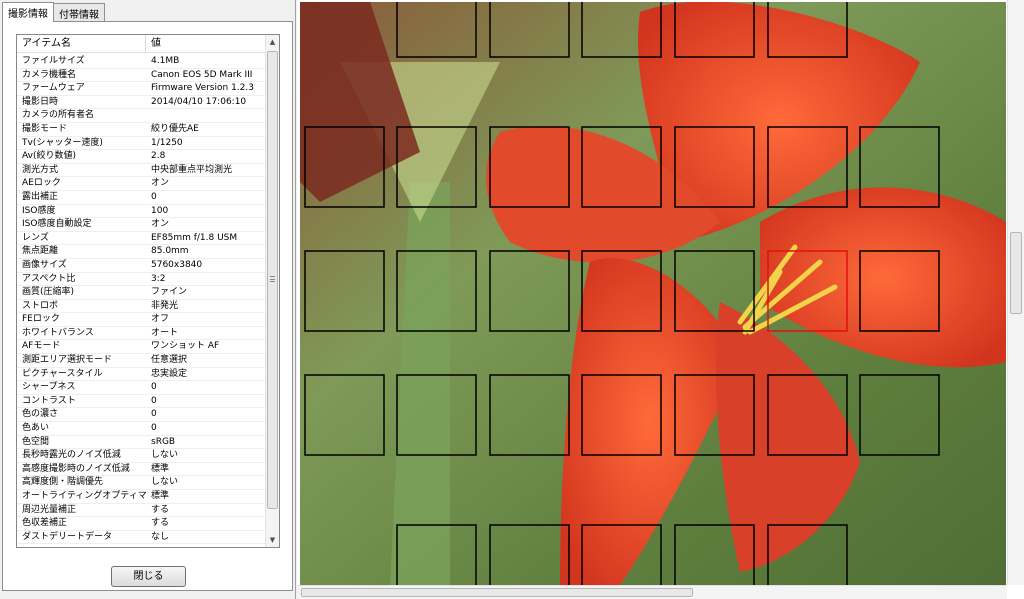 The height and width of the screenshot is (599, 1024). I want to click on item-value-cell: Canon EOS 5D Mark III, so click(202, 74).